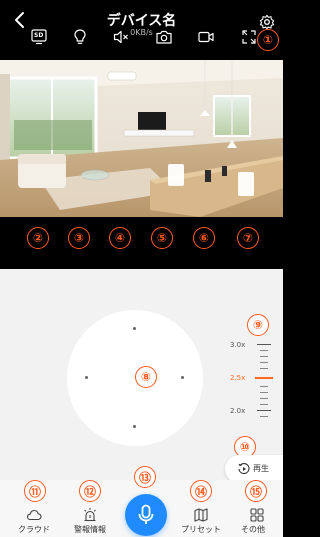  Describe the element at coordinates (257, 515) in the screenshot. I see `grid-more-icon` at that location.